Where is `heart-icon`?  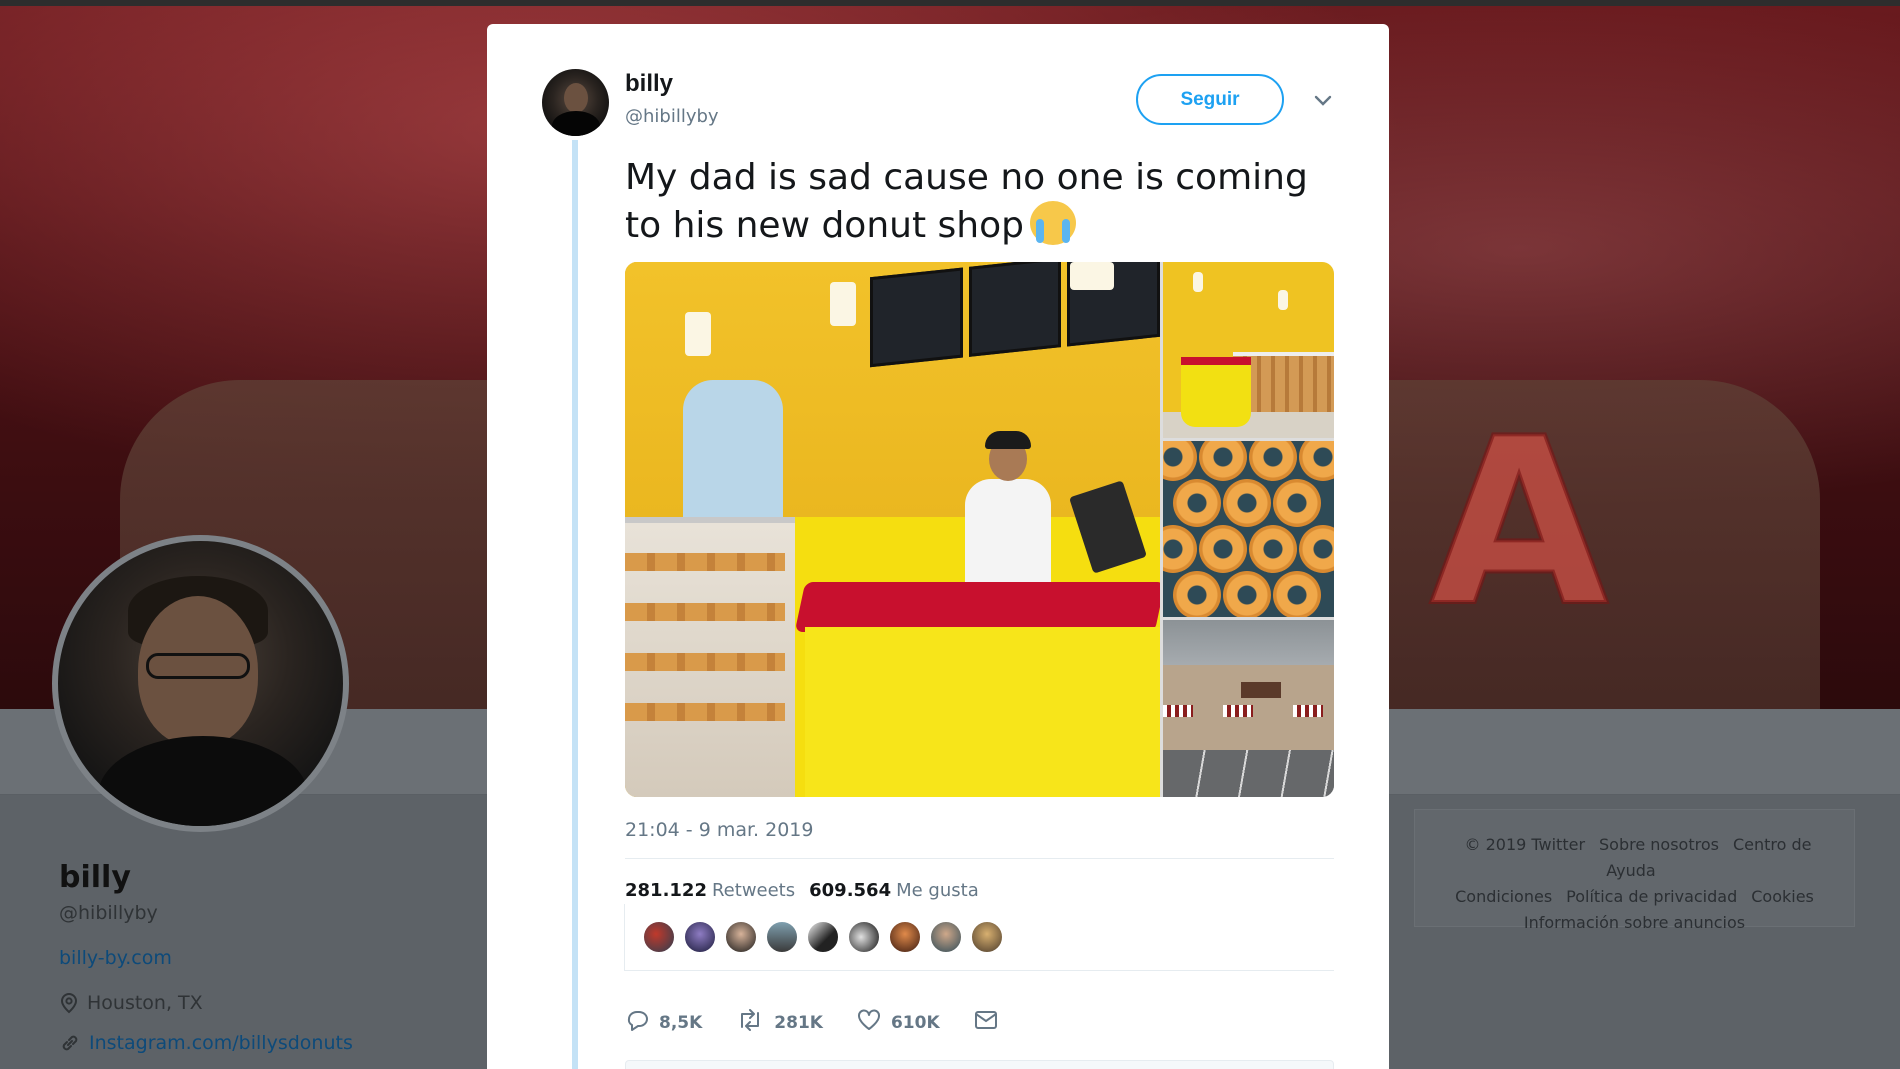 heart-icon is located at coordinates (869, 1022).